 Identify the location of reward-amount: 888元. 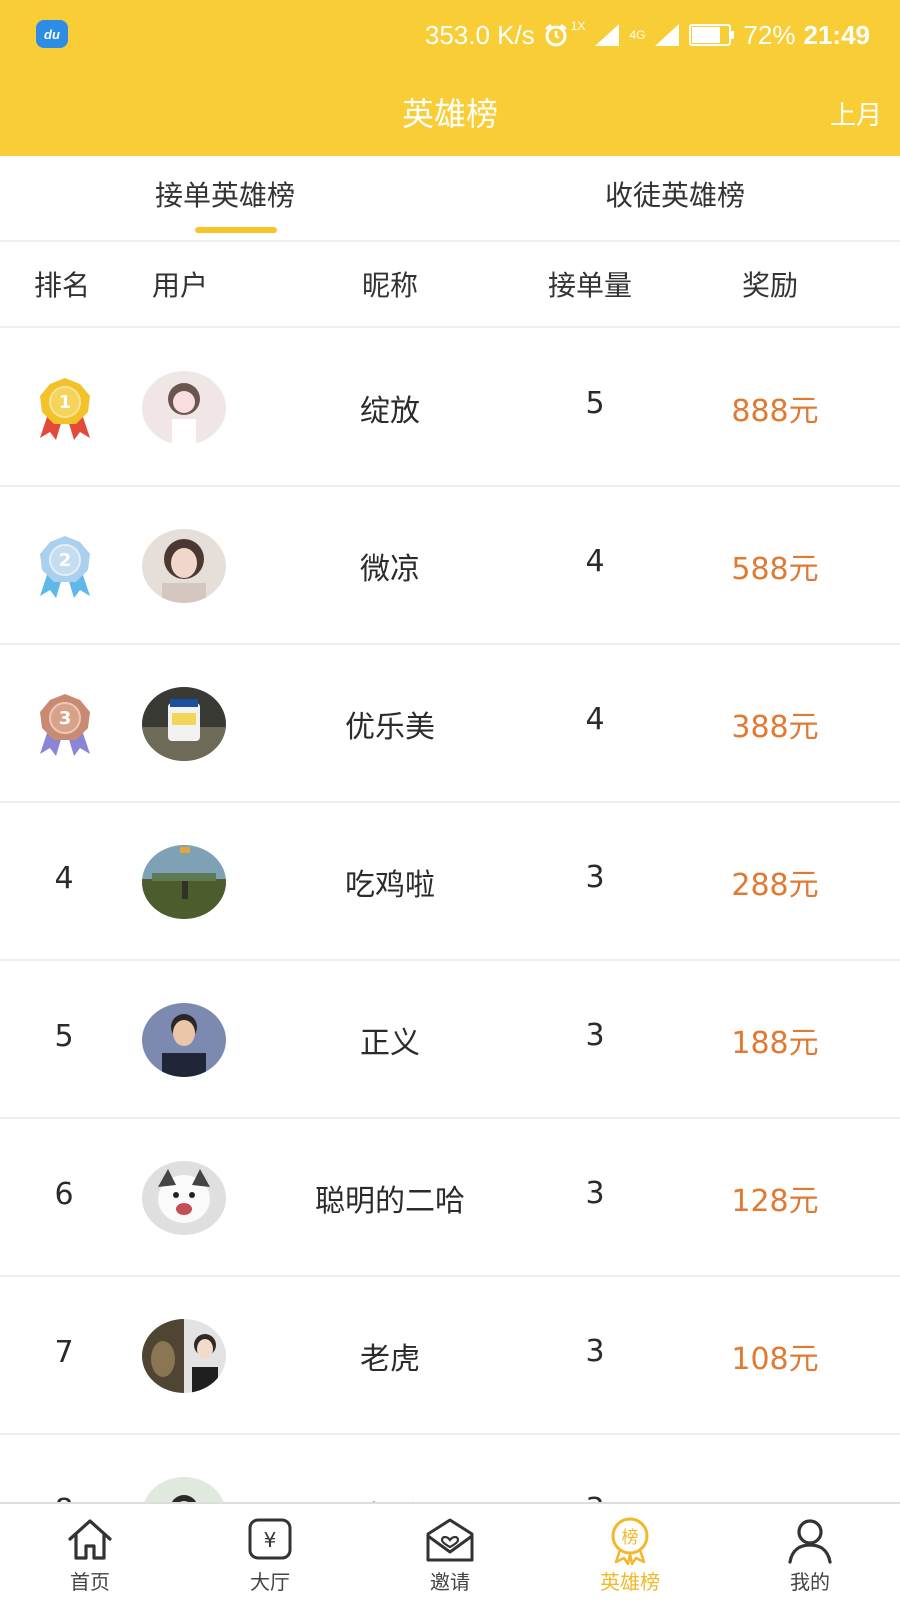
(775, 411).